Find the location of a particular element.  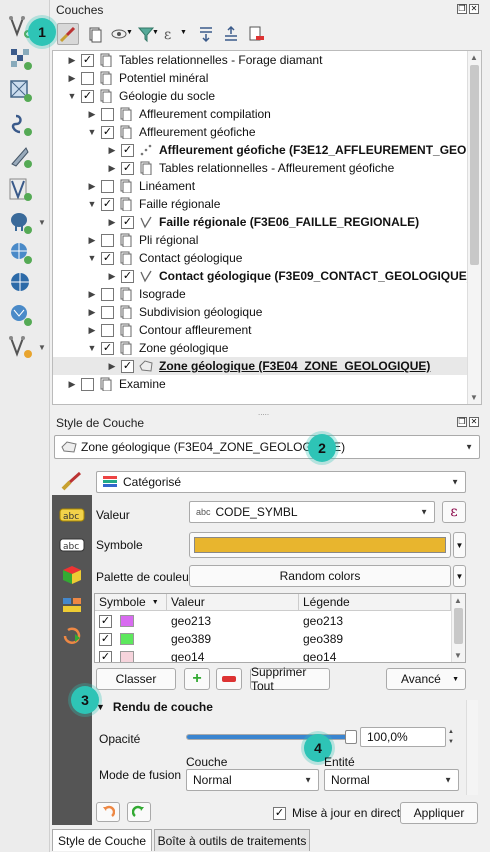

blend-entity-combo: Normal ▼ is located at coordinates (391, 780).